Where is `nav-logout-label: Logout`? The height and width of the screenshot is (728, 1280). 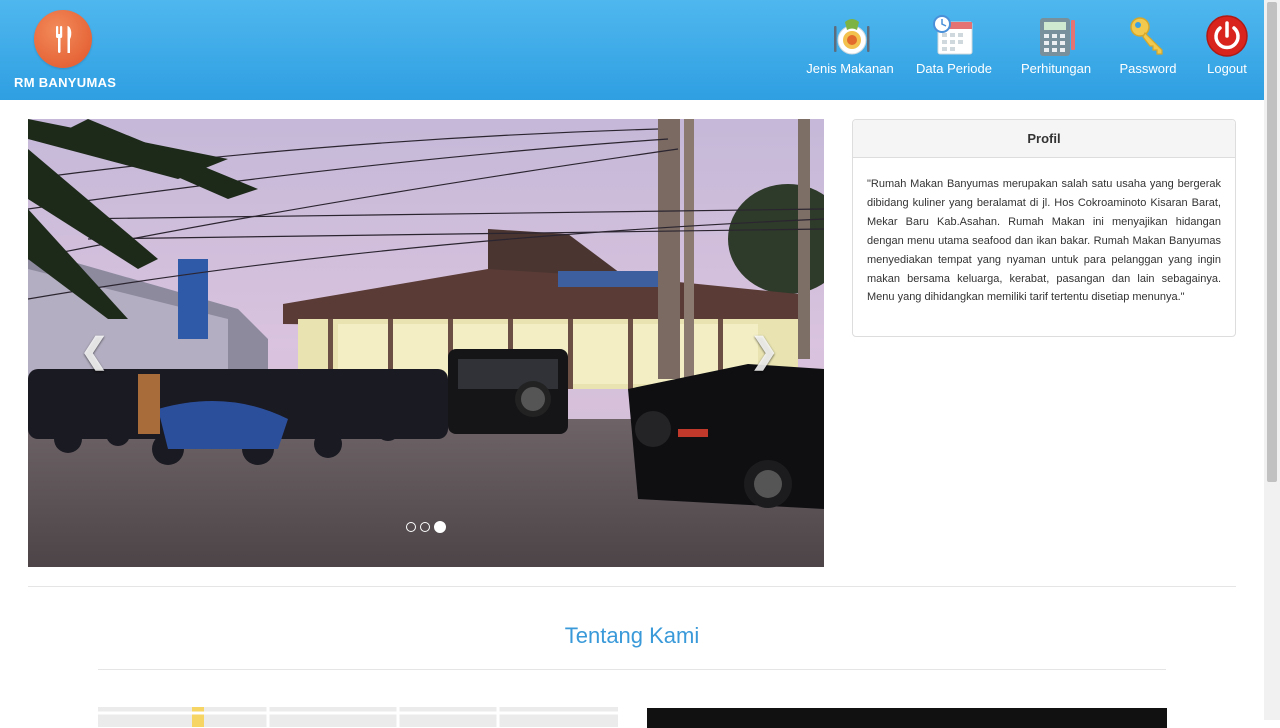 nav-logout-label: Logout is located at coordinates (1227, 68).